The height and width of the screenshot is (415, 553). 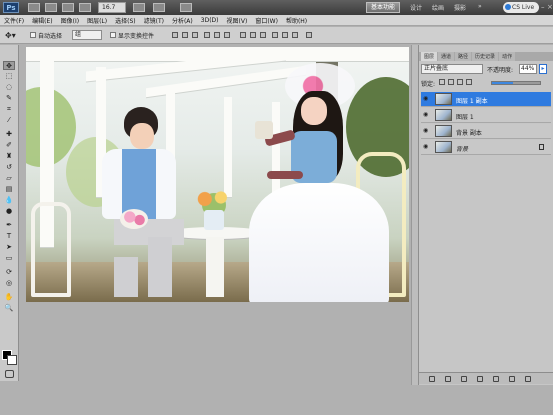 What do you see at coordinates (9, 272) in the screenshot?
I see `3d-rotate-tool-icon: ⟳` at bounding box center [9, 272].